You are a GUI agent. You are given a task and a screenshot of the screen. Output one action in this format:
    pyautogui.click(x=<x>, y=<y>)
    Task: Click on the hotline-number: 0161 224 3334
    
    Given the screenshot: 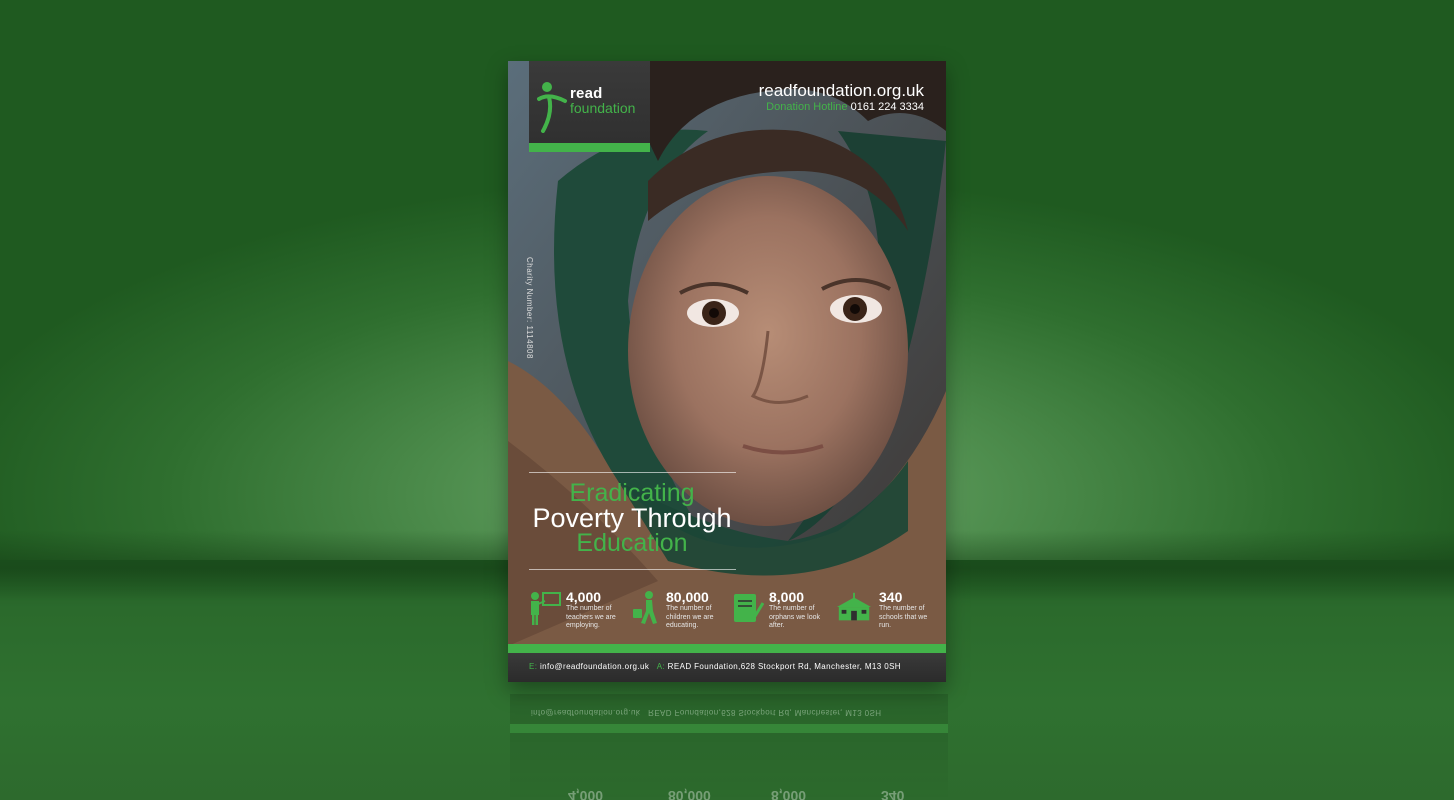 What is the action you would take?
    pyautogui.click(x=887, y=107)
    